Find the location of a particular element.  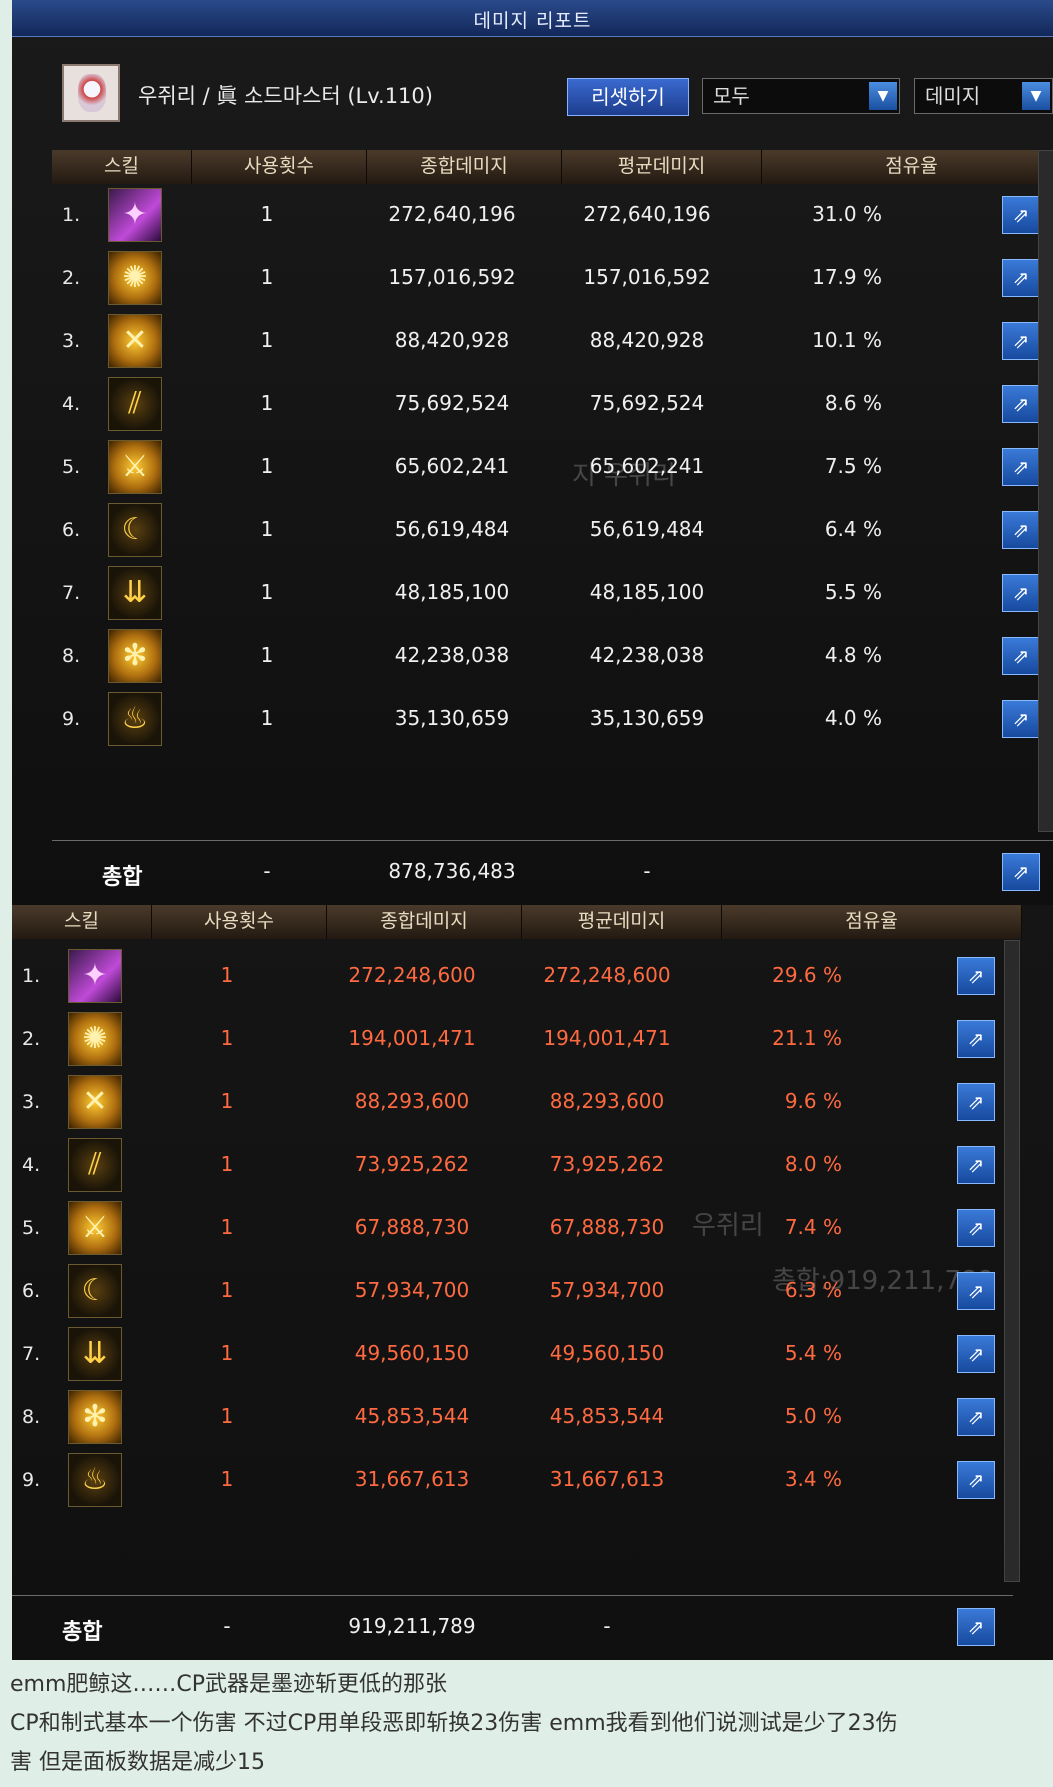

table-row: 9. ♨ 1 35,130,659 35,130,659 4.0 % ⇗ is located at coordinates (552, 719).